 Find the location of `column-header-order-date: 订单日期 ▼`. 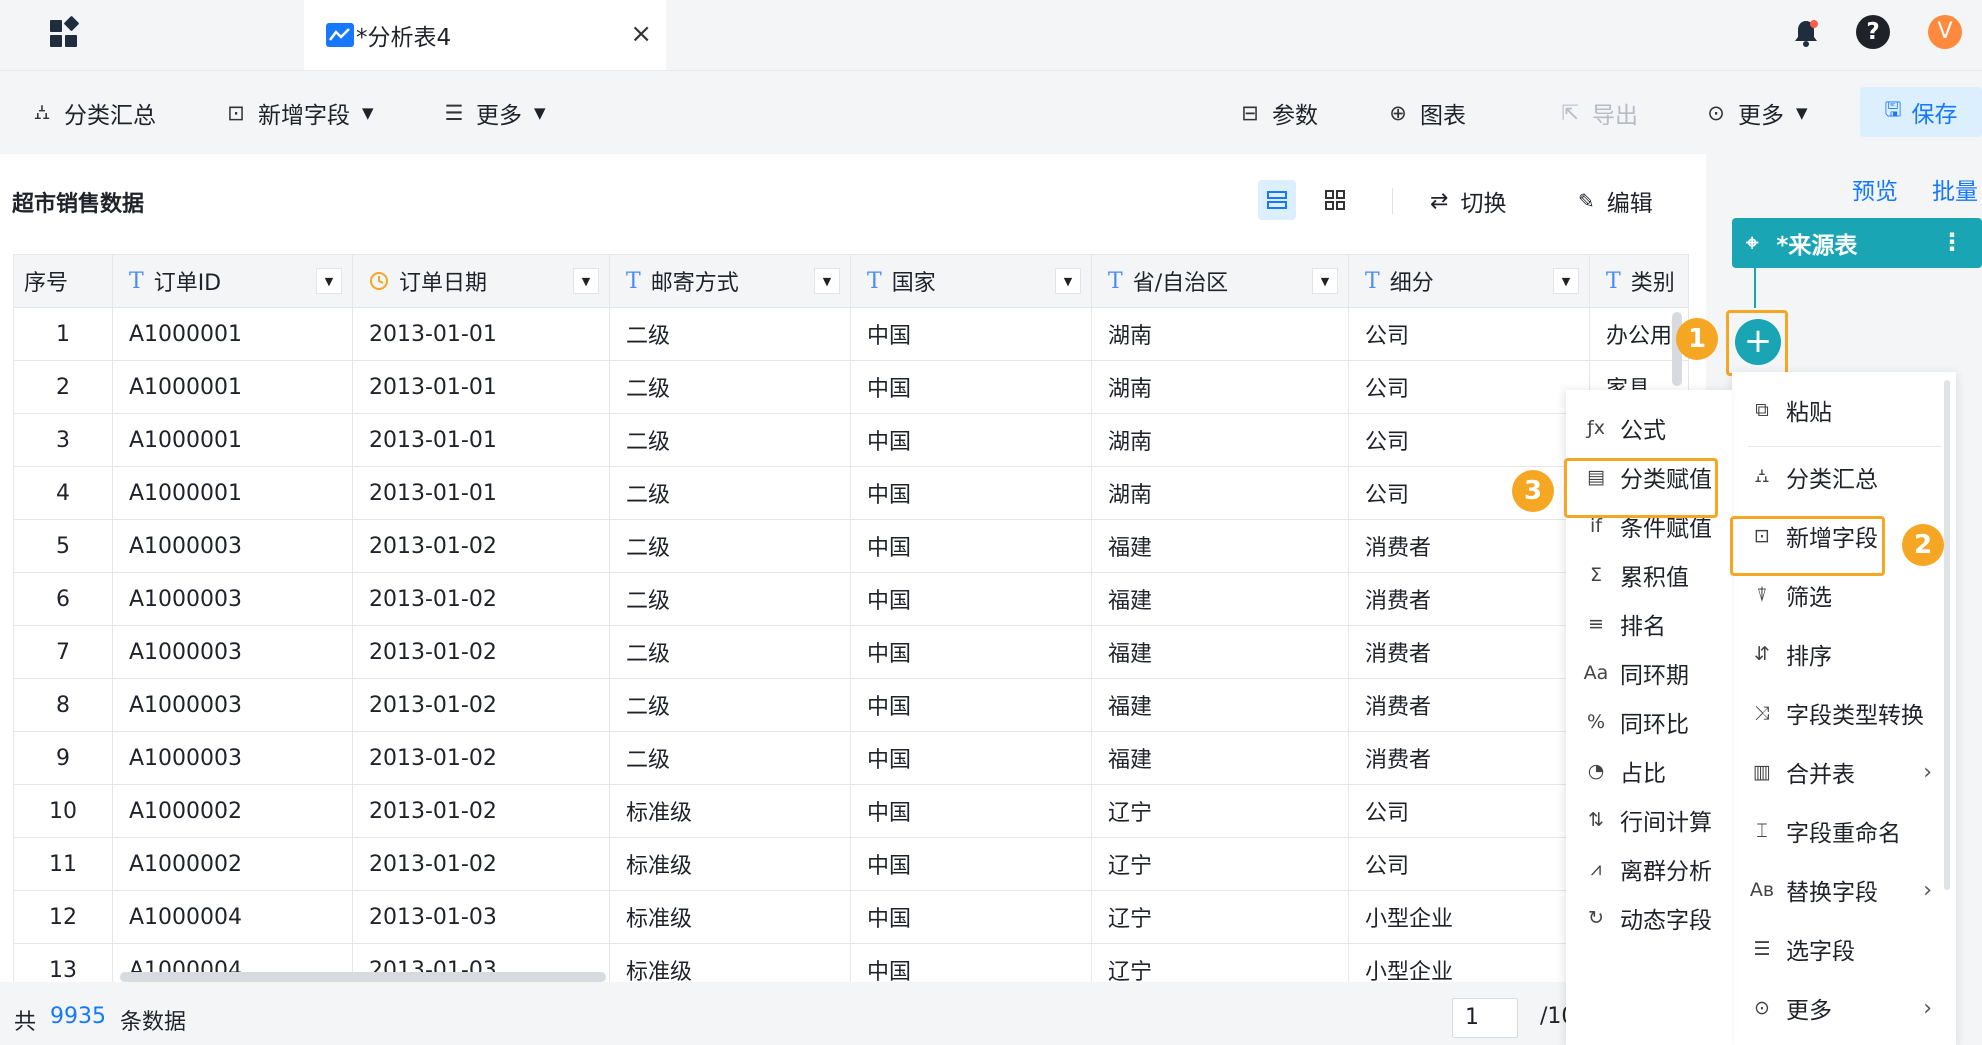

column-header-order-date: 订单日期 ▼ is located at coordinates (481, 281).